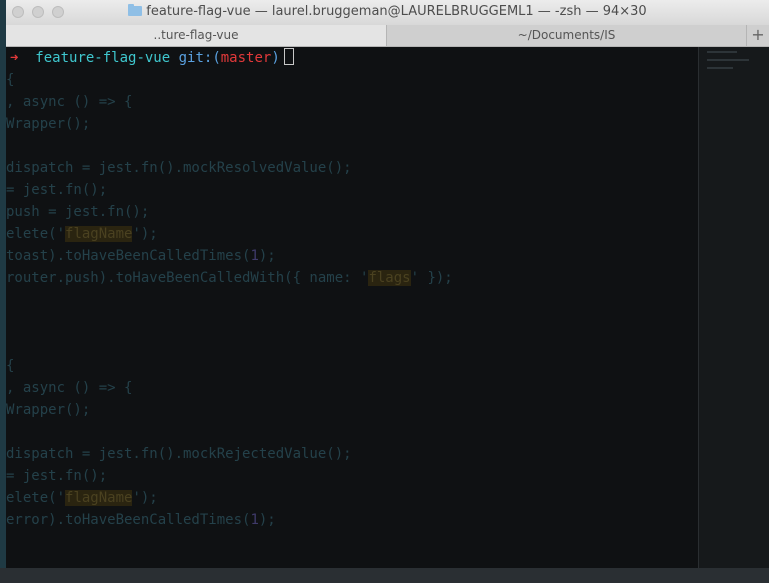 Image resolution: width=769 pixels, height=583 pixels. I want to click on prompt-branch: master, so click(246, 58).